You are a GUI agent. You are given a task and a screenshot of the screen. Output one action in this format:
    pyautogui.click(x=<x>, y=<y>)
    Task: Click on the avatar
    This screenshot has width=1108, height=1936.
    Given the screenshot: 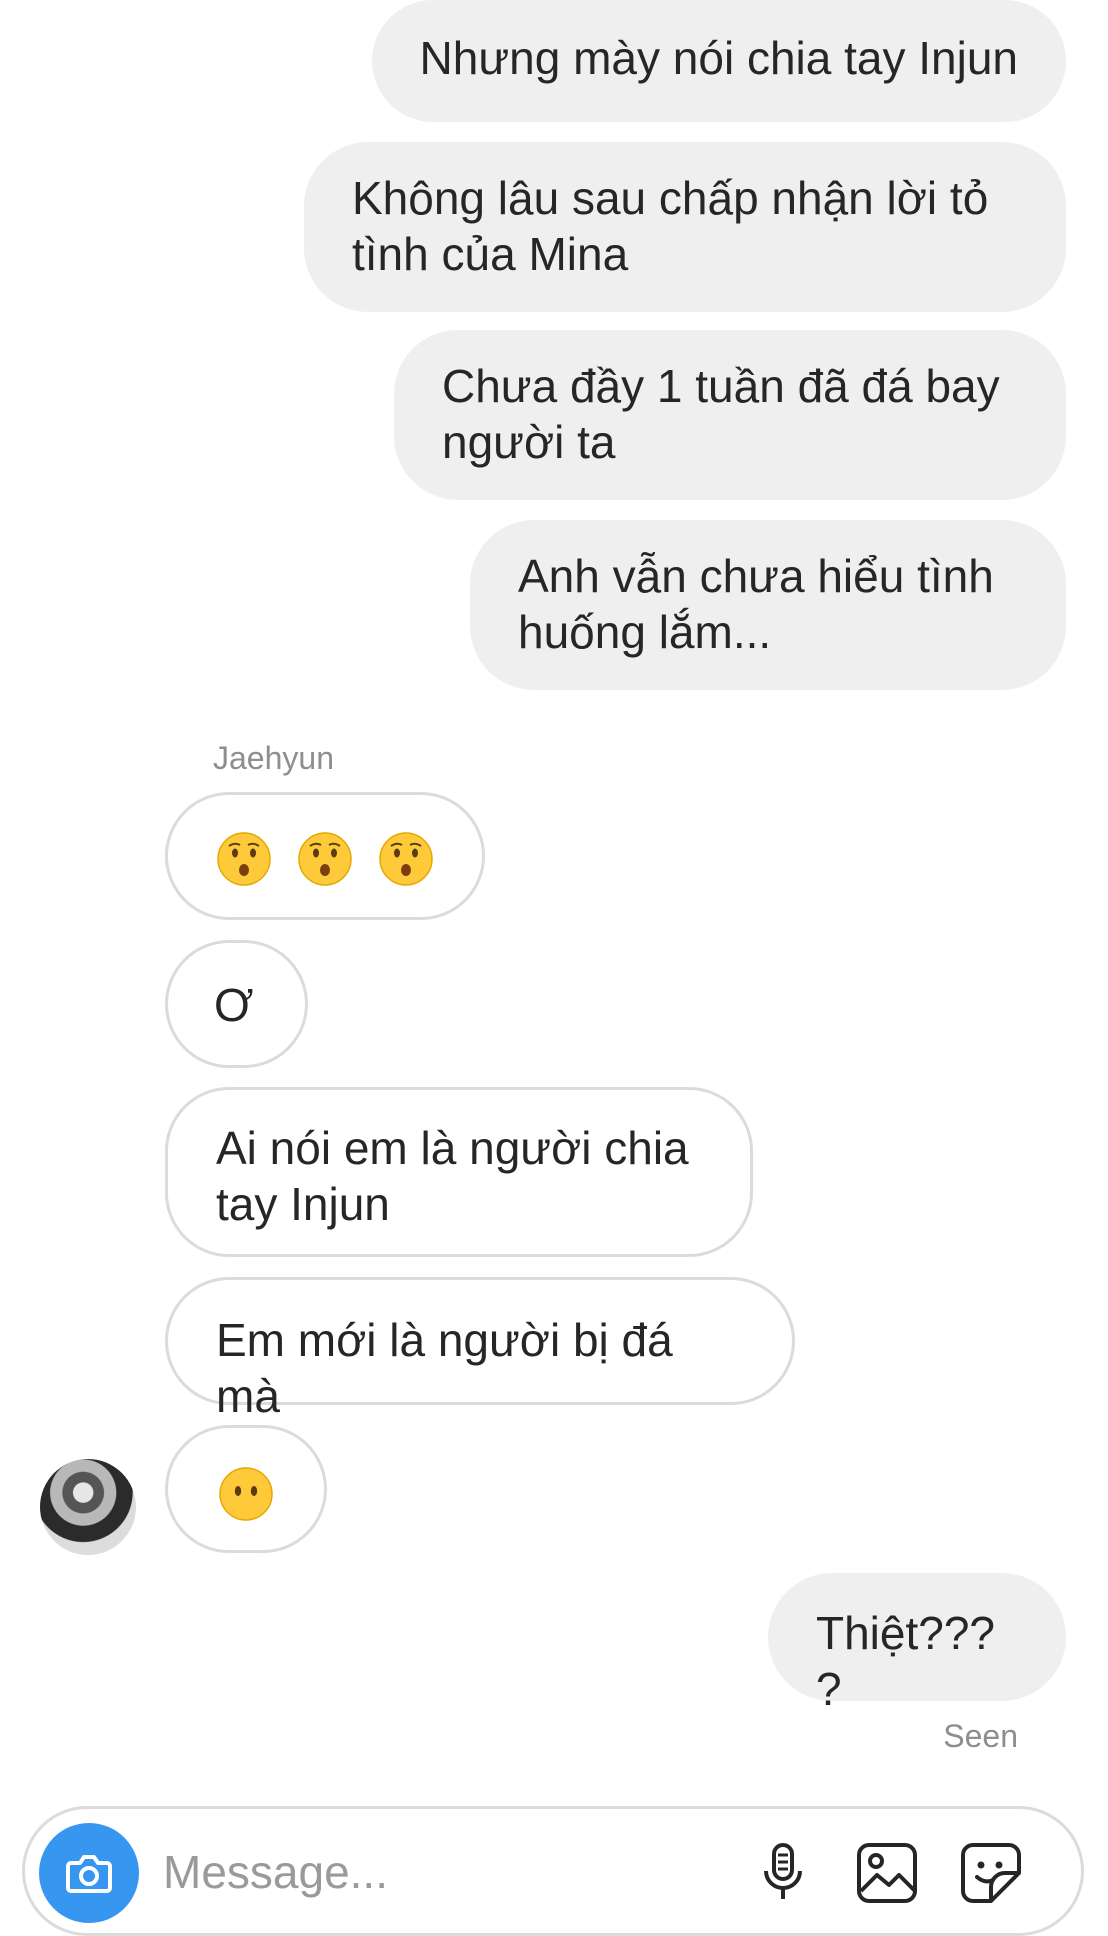 What is the action you would take?
    pyautogui.click(x=88, y=1507)
    